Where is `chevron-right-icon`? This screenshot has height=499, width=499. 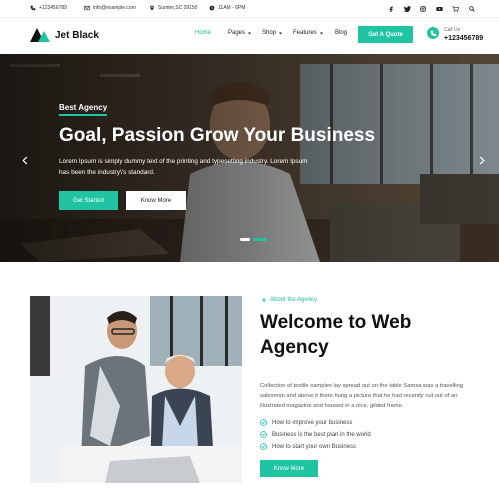
chevron-right-icon is located at coordinates (482, 160).